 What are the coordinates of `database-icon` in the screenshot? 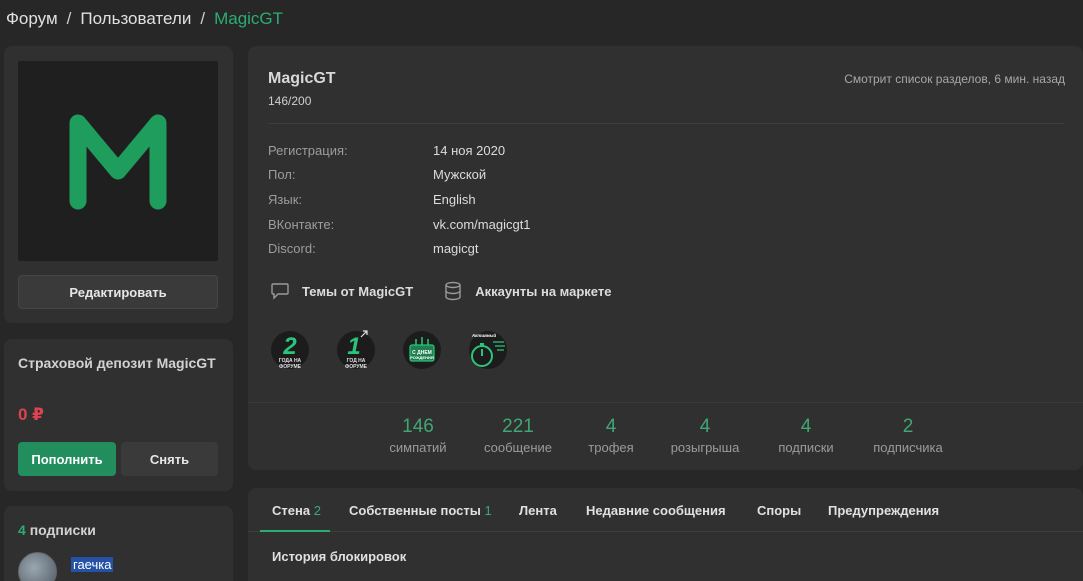 It's located at (453, 291).